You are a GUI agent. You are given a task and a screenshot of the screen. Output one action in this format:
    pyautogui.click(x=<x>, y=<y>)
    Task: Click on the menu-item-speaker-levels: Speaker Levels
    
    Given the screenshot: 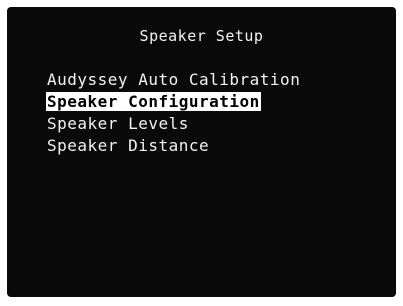 What is the action you would take?
    pyautogui.click(x=173, y=123)
    